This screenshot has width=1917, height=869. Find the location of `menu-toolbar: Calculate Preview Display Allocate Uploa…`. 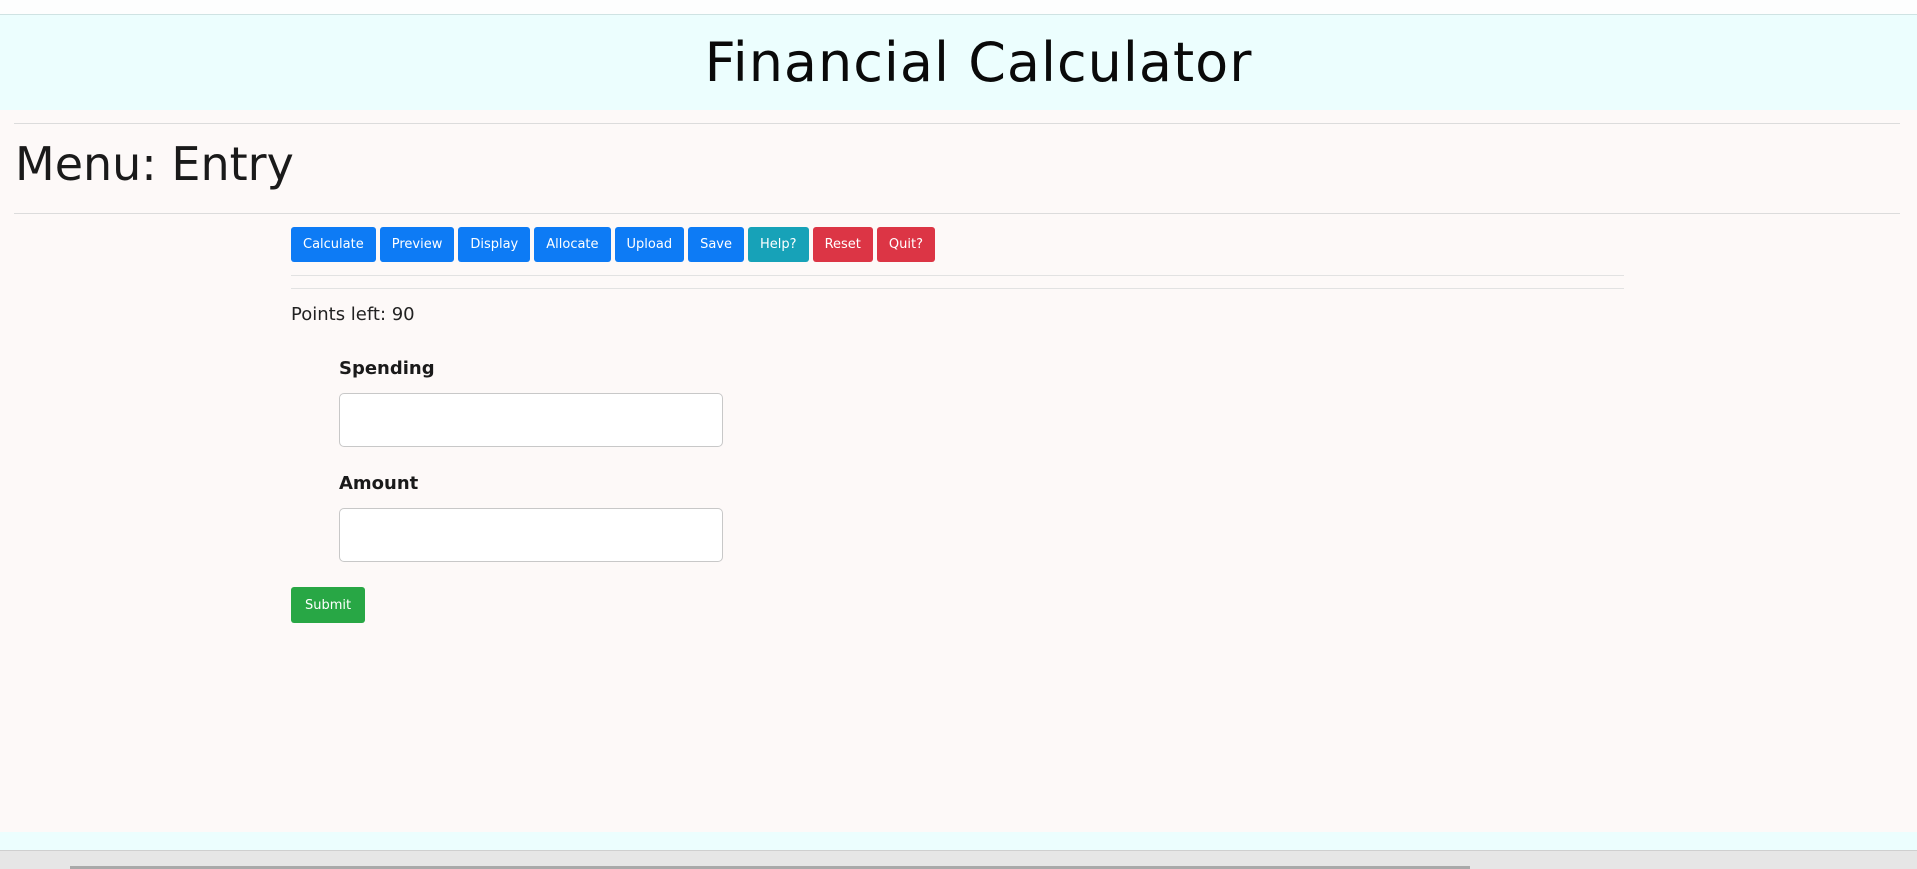

menu-toolbar: Calculate Preview Display Allocate Uploa… is located at coordinates (613, 244).